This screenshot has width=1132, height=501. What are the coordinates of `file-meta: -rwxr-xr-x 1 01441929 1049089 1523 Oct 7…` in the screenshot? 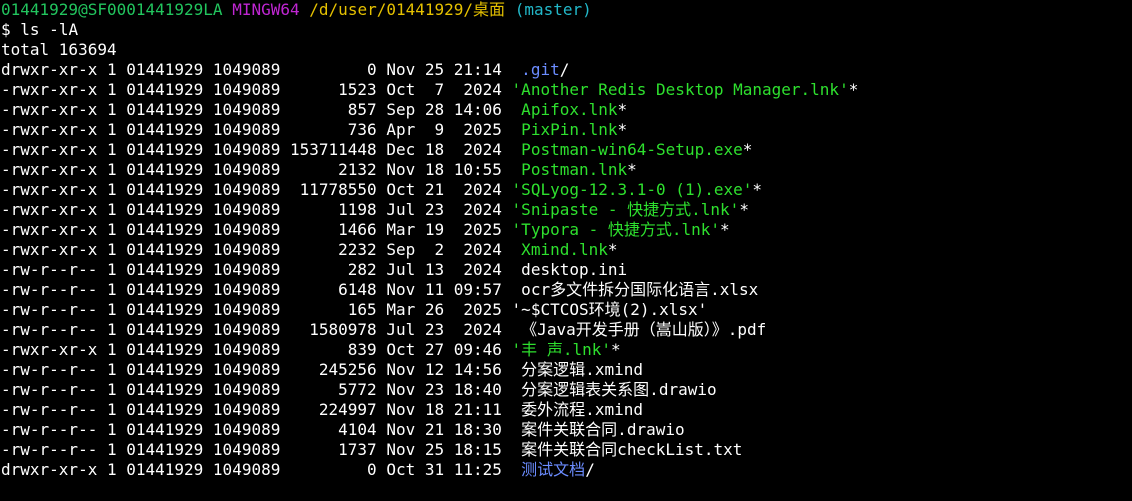 It's located at (256, 89).